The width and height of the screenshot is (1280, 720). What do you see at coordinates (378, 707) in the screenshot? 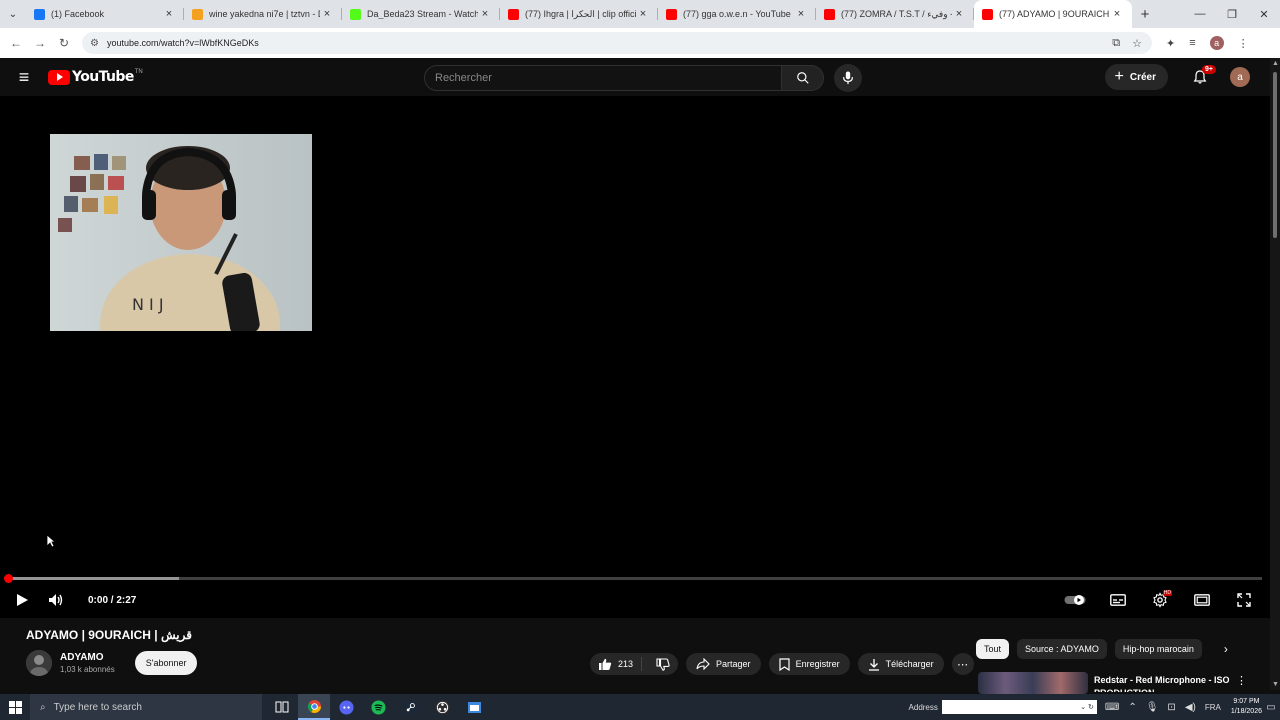
I see `spotify-icon` at bounding box center [378, 707].